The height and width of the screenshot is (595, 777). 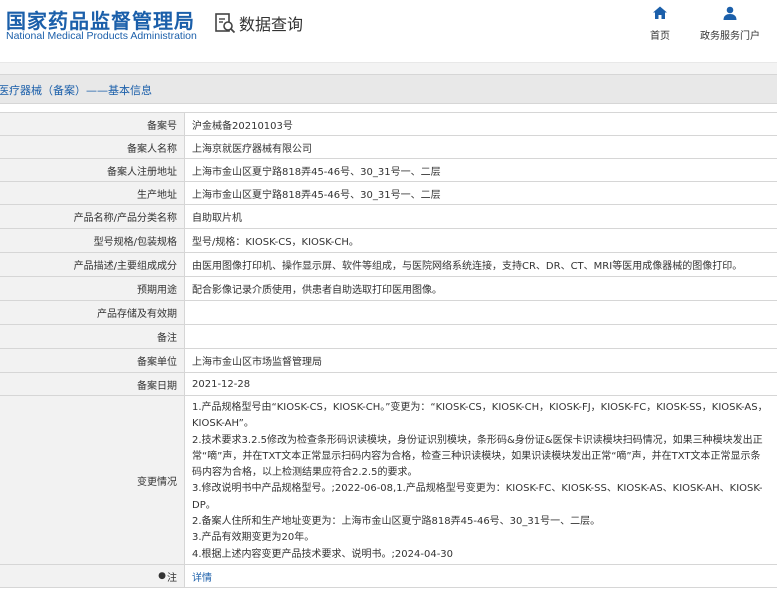 What do you see at coordinates (730, 36) in the screenshot?
I see `nav-service-portal-label: 政务服务门户` at bounding box center [730, 36].